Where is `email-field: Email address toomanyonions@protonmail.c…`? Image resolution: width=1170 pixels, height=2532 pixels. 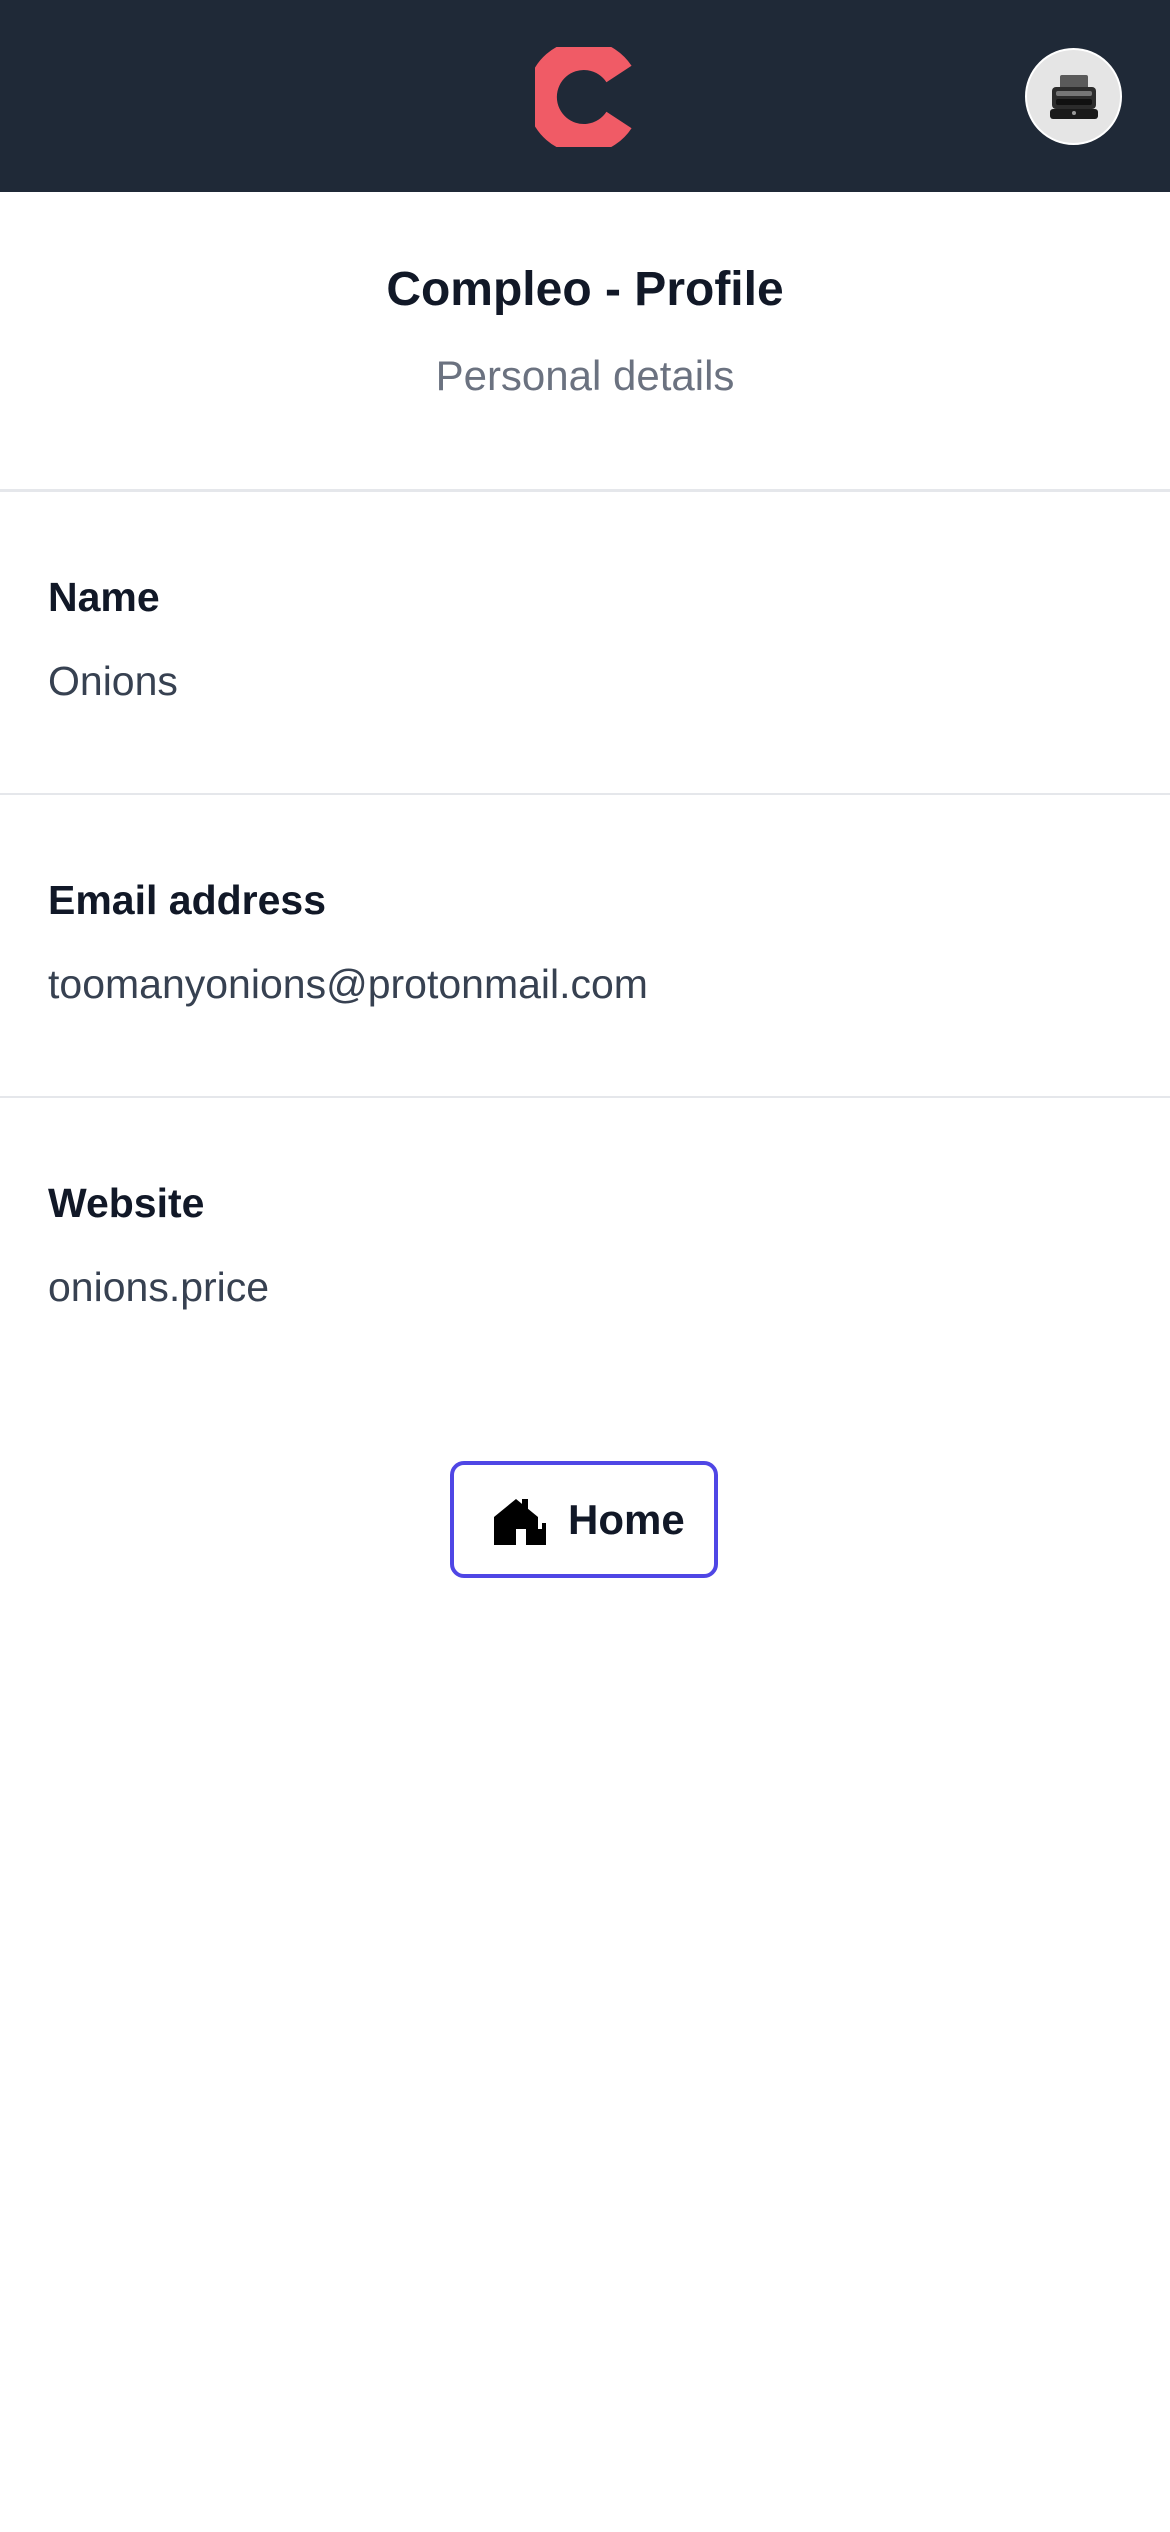
email-field: Email address toomanyonions@protonmail.c… is located at coordinates (585, 946).